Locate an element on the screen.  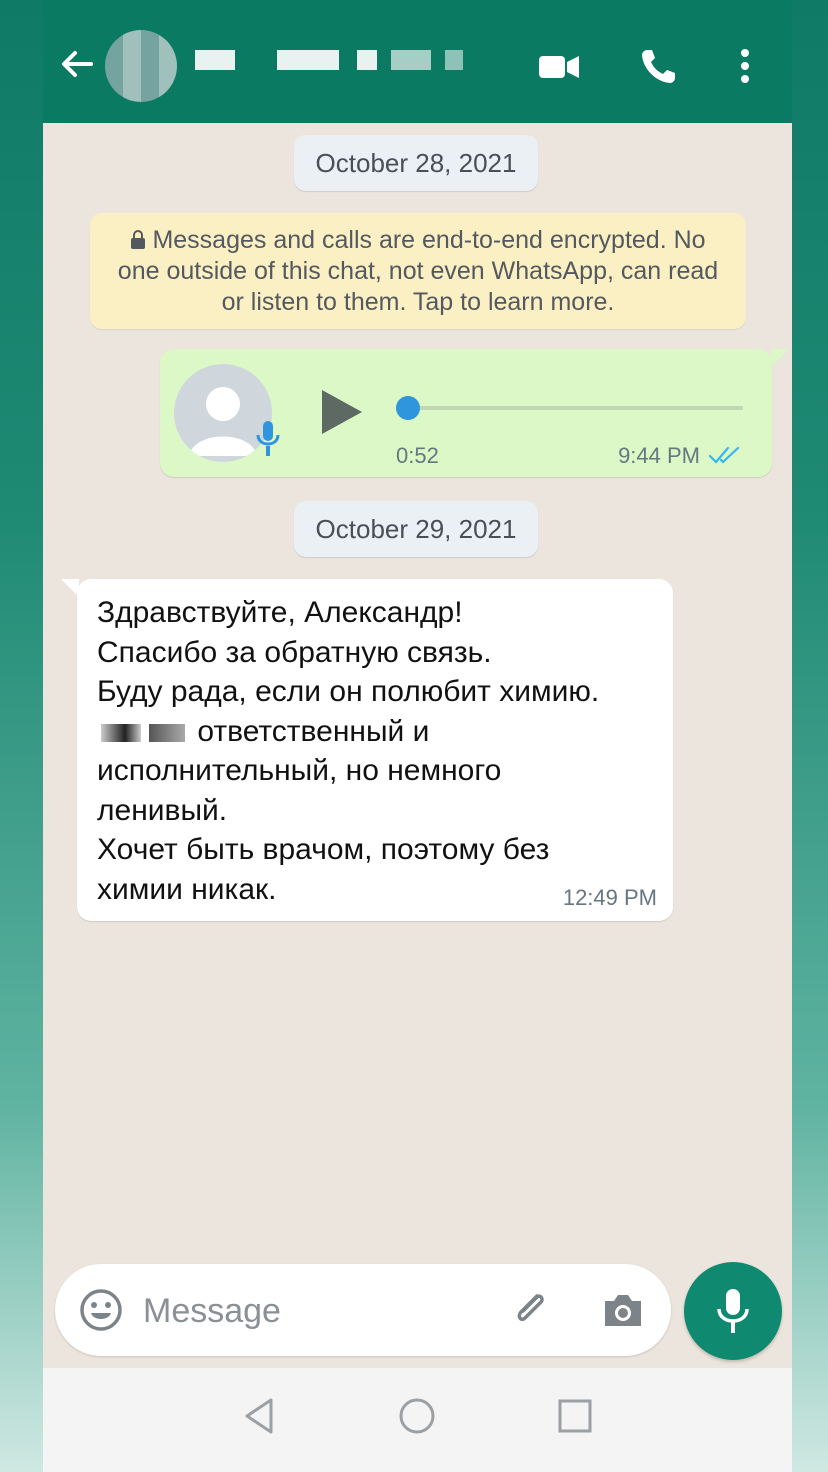
mic-icon is located at coordinates (733, 1311).